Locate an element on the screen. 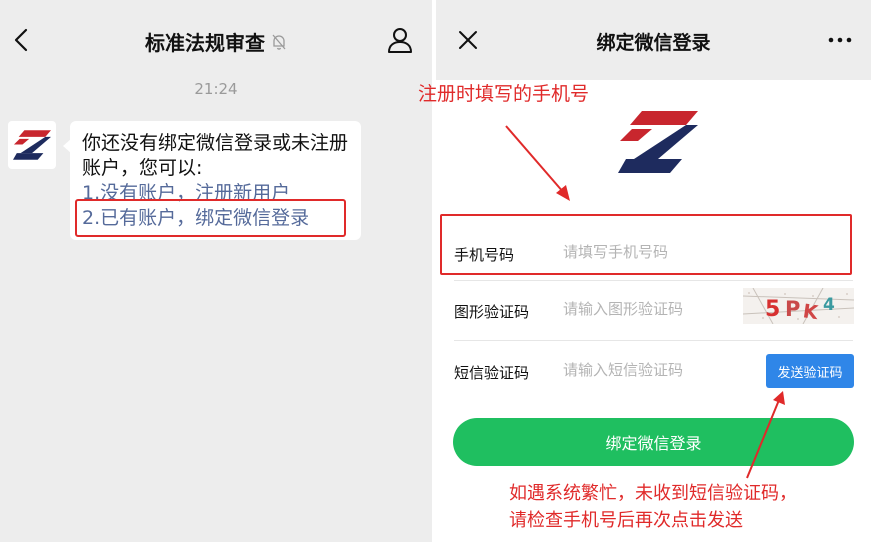  more-dots-icon is located at coordinates (840, 40).